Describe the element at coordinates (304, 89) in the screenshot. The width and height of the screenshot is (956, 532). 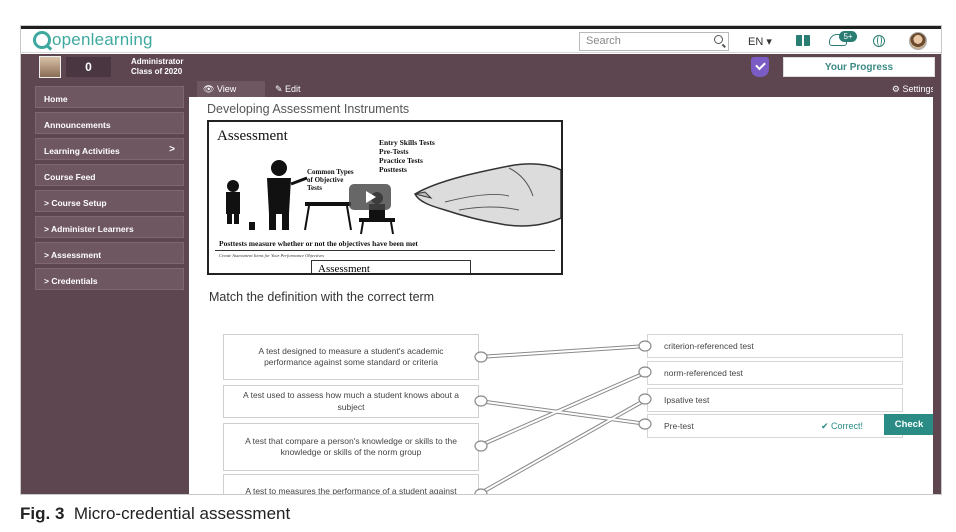
I see `tab-edit: ✎ Edit` at that location.